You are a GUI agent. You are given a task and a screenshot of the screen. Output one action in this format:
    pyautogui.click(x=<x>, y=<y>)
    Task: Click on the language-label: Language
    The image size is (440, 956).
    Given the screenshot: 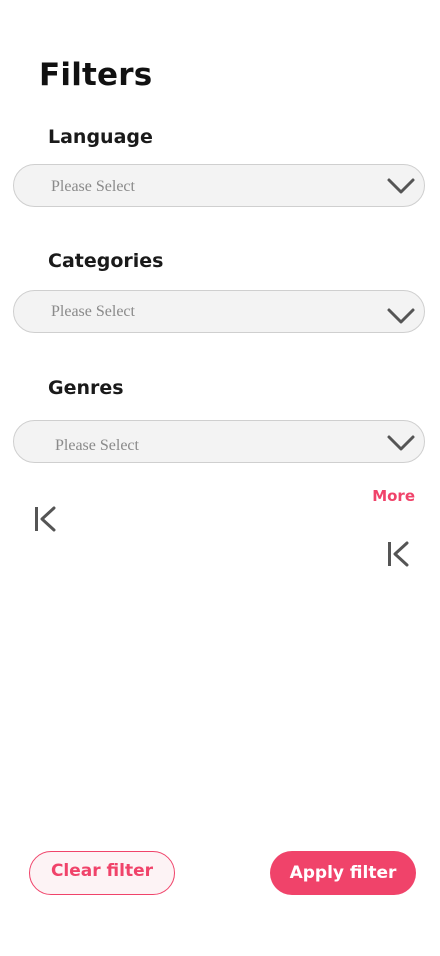 What is the action you would take?
    pyautogui.click(x=100, y=137)
    